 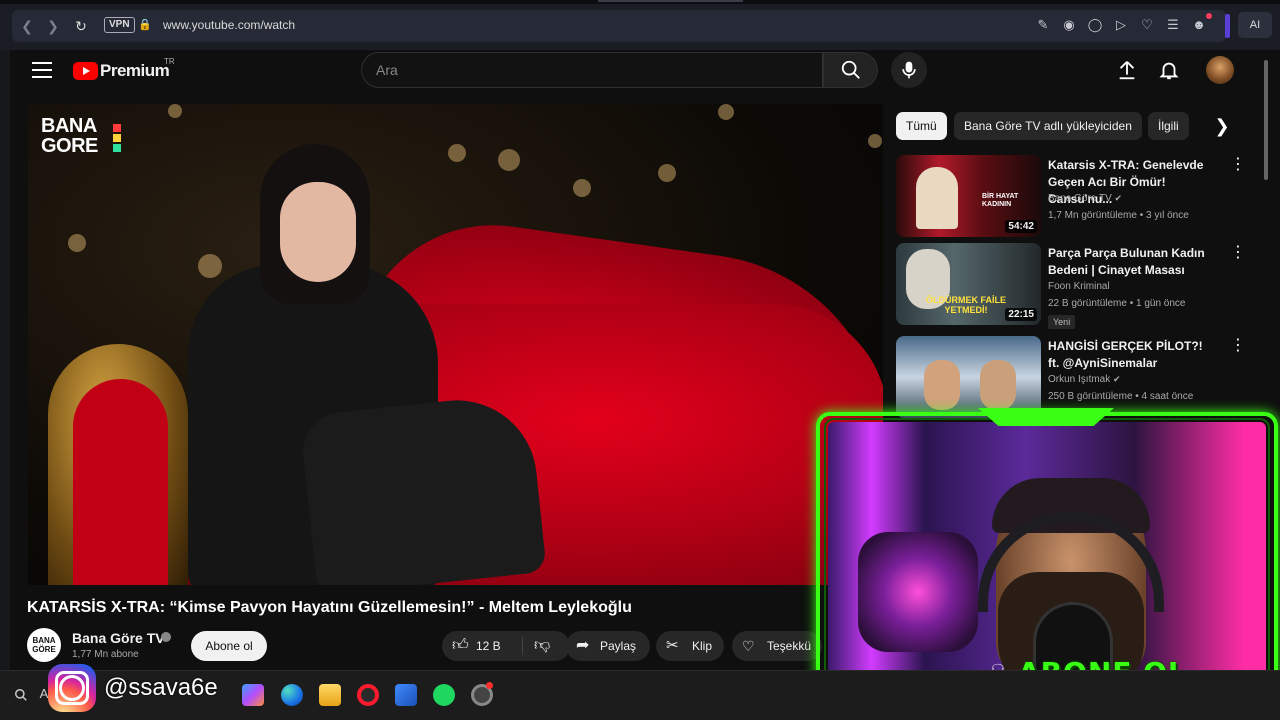 What do you see at coordinates (53, 26) in the screenshot?
I see `forward-icon: ❯` at bounding box center [53, 26].